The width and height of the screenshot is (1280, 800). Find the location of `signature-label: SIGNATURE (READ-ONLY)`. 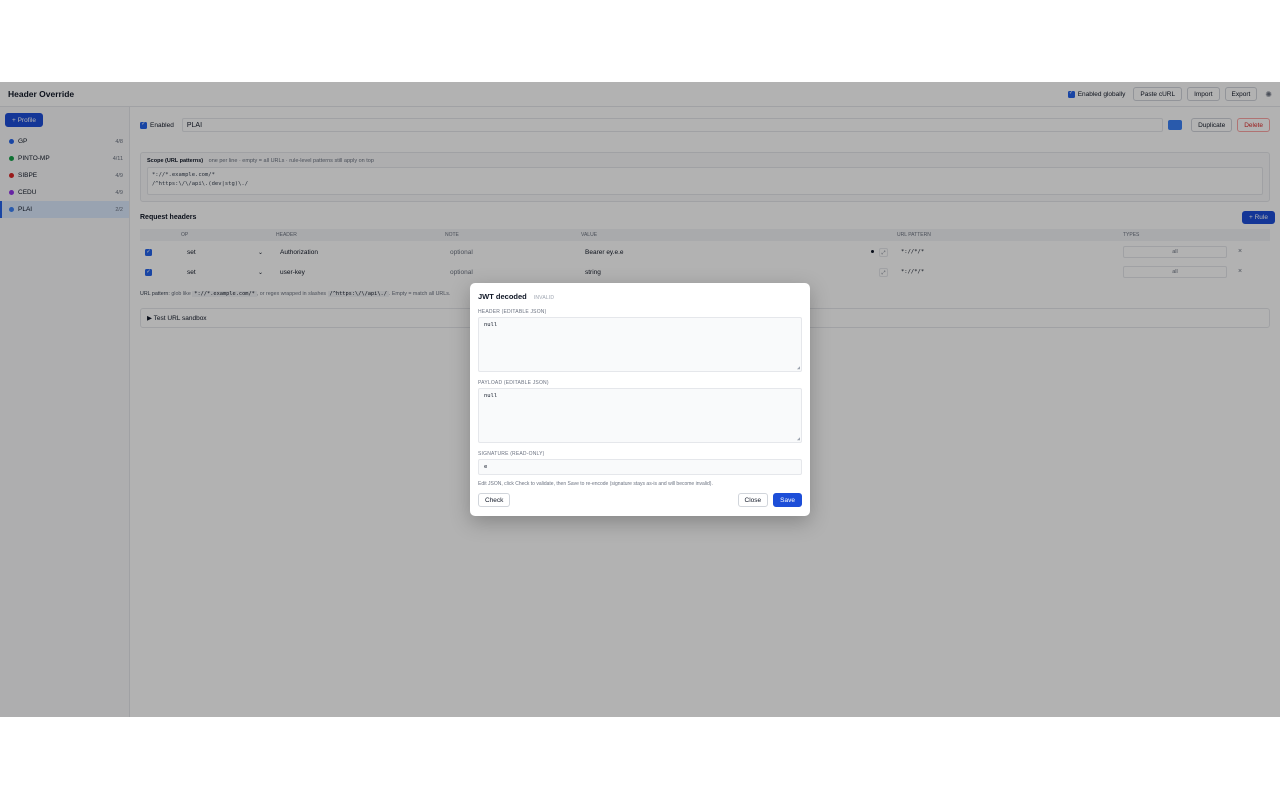

signature-label: SIGNATURE (READ-ONLY) is located at coordinates (511, 454).